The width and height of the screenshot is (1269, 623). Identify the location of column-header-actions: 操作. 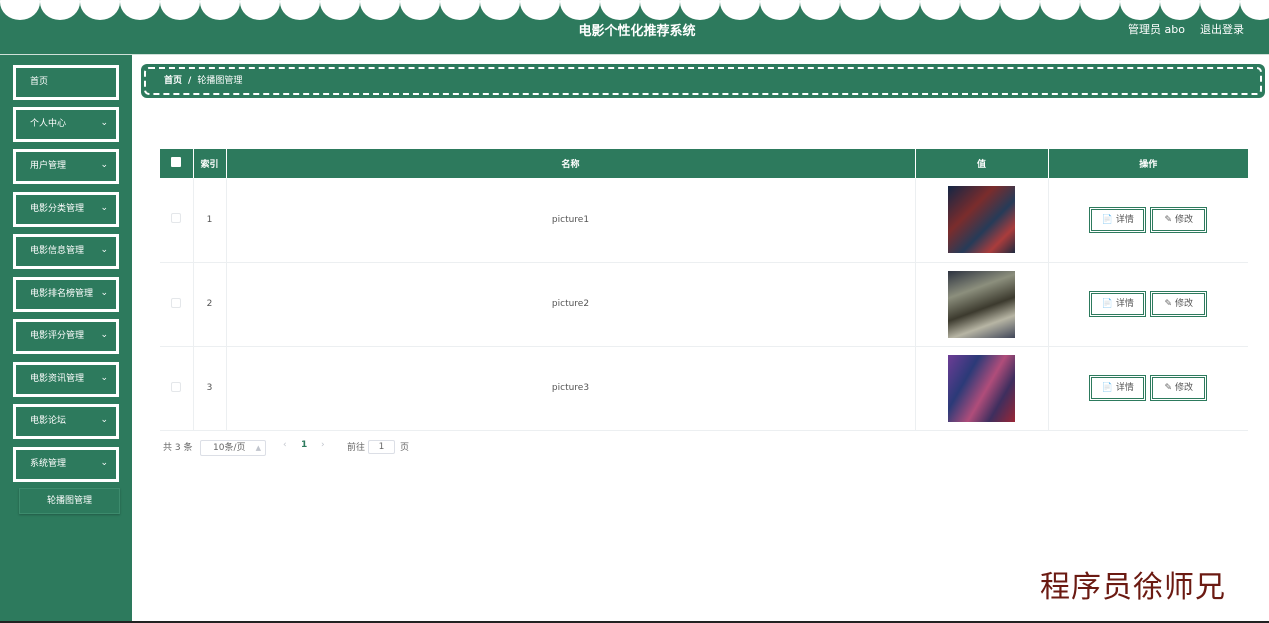
(1148, 163).